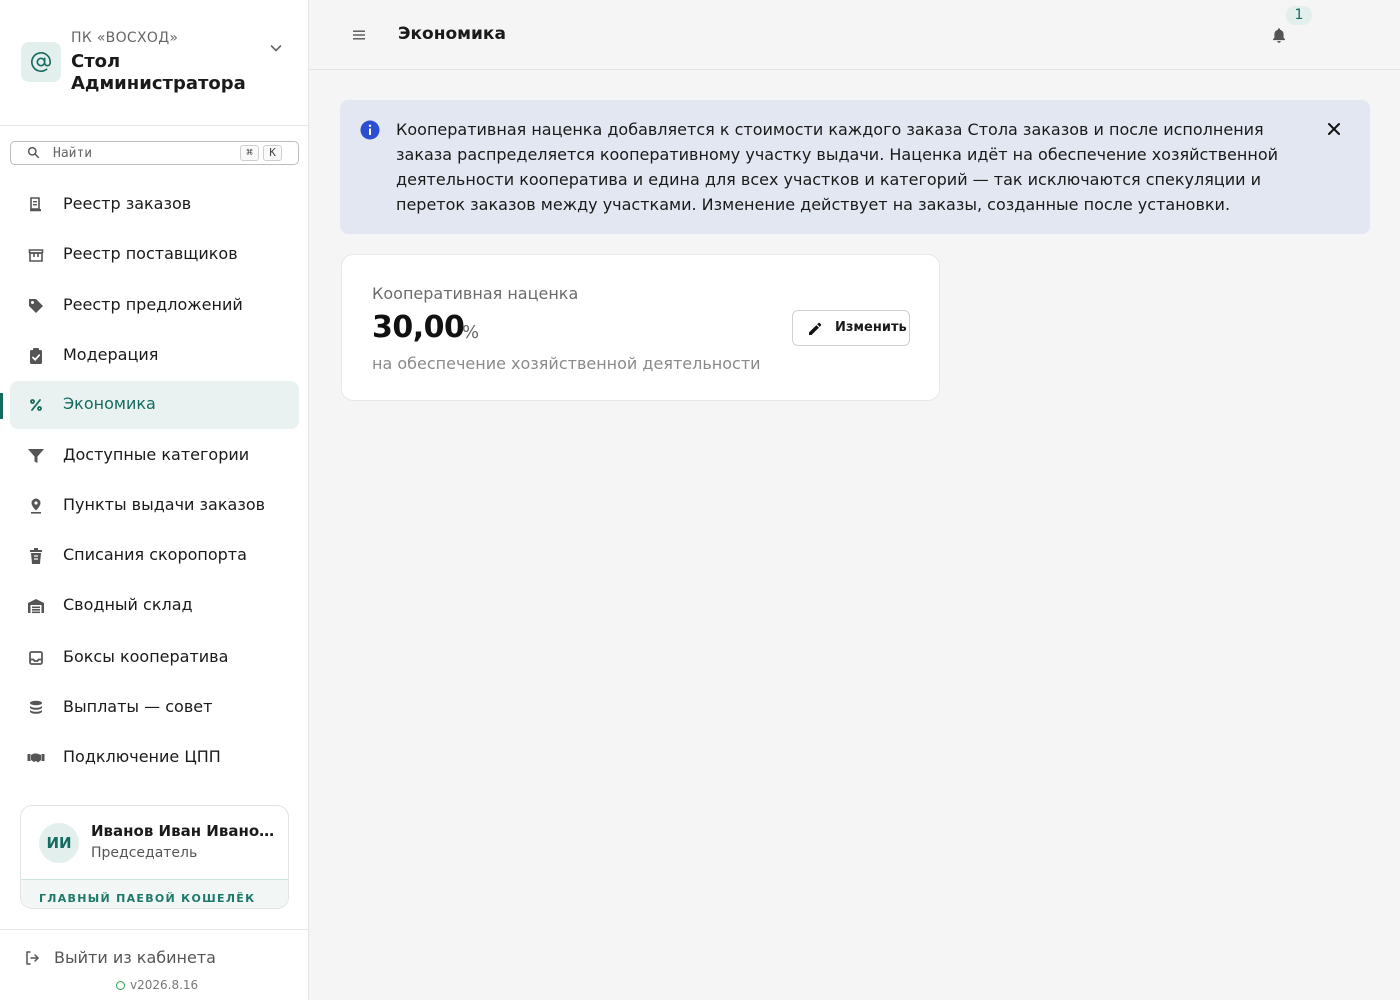 The image size is (1400, 1000). Describe the element at coordinates (59, 843) in the screenshot. I see `avatar: ИИ` at that location.